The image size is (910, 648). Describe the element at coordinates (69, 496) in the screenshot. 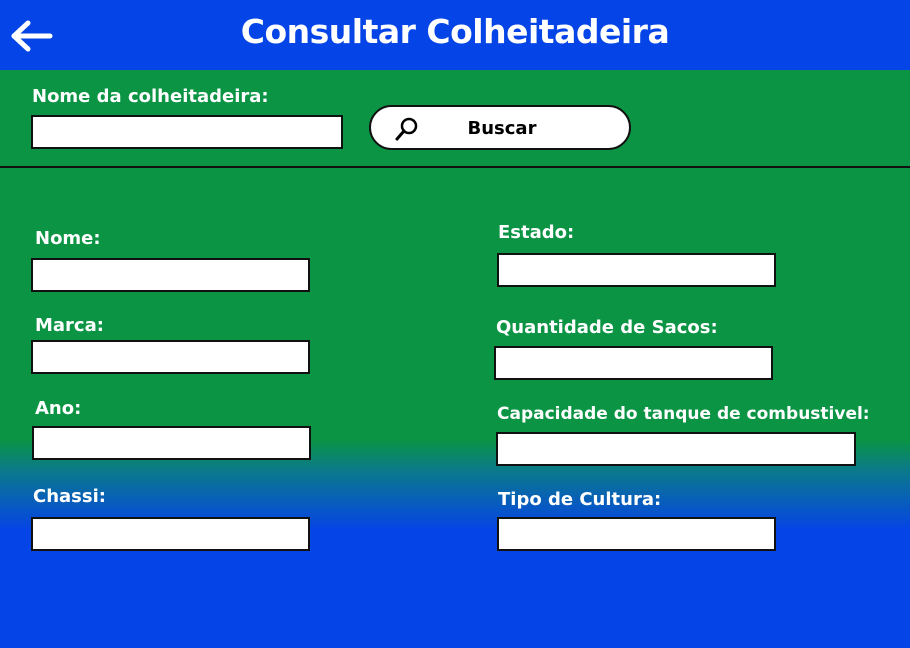

I see `chassi-label: Chassi:` at that location.